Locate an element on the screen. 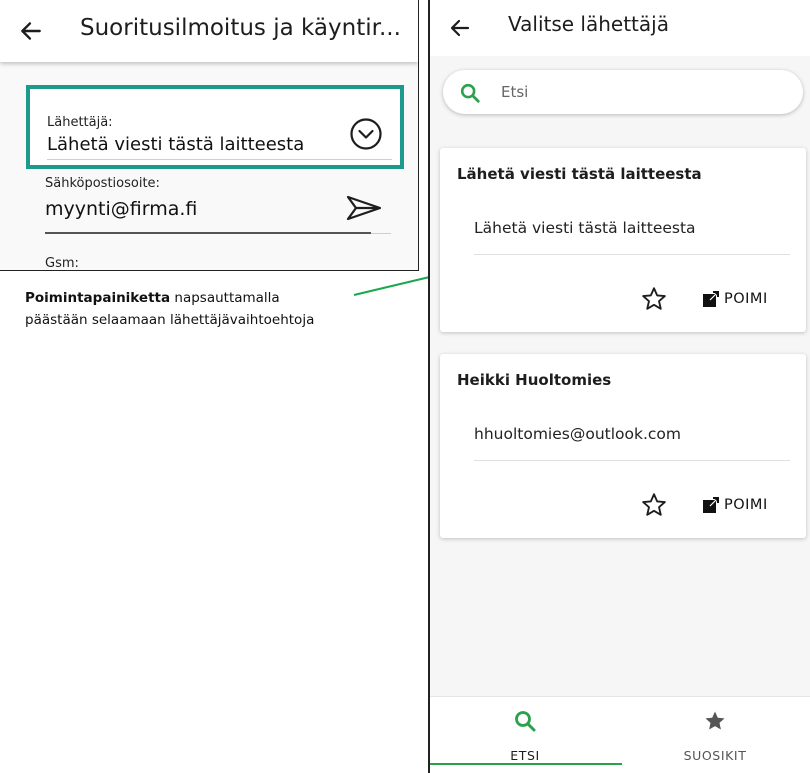  chevron-circle-down-icon is located at coordinates (366, 134).